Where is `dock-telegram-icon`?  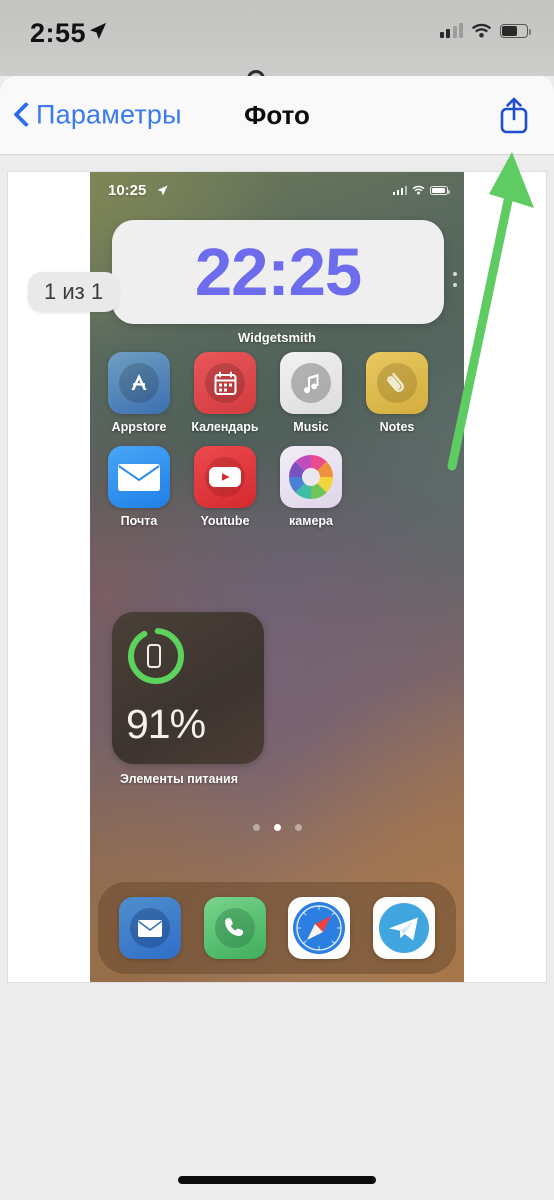 dock-telegram-icon is located at coordinates (403, 928).